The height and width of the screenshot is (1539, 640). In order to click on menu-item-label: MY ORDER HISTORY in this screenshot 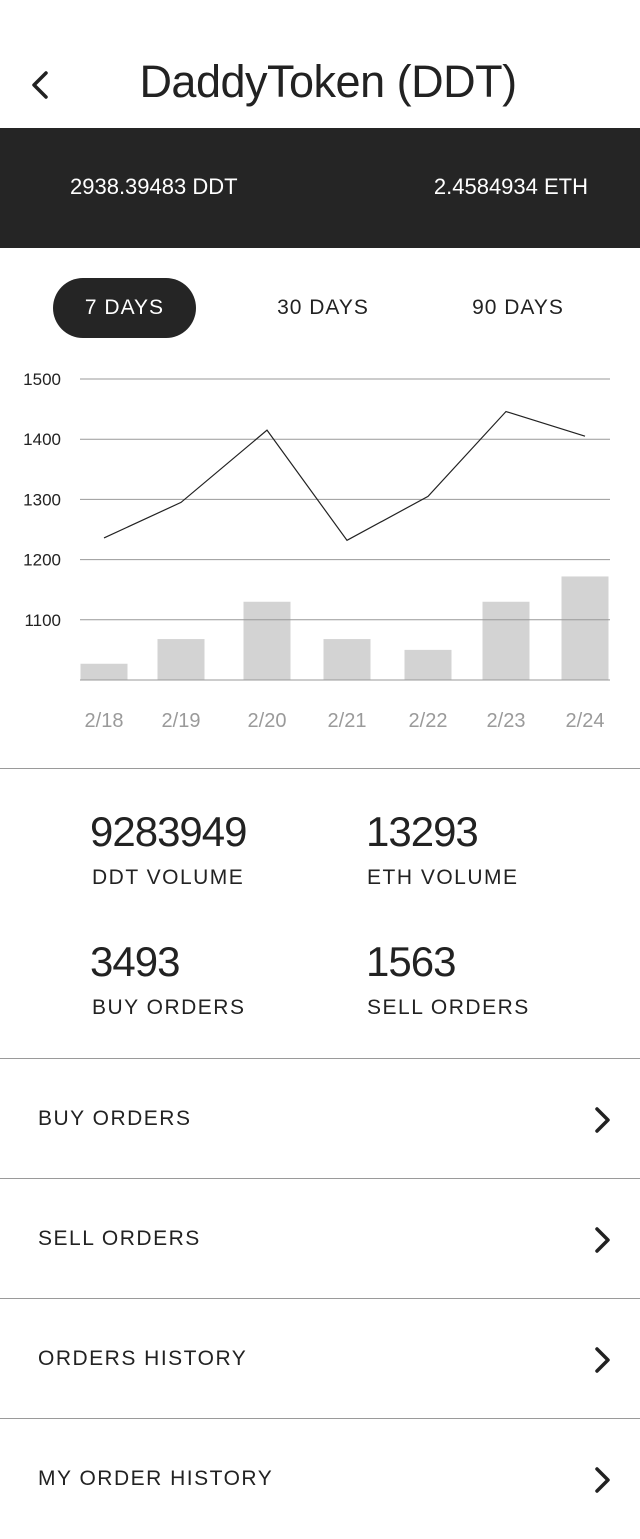, I will do `click(156, 1478)`.